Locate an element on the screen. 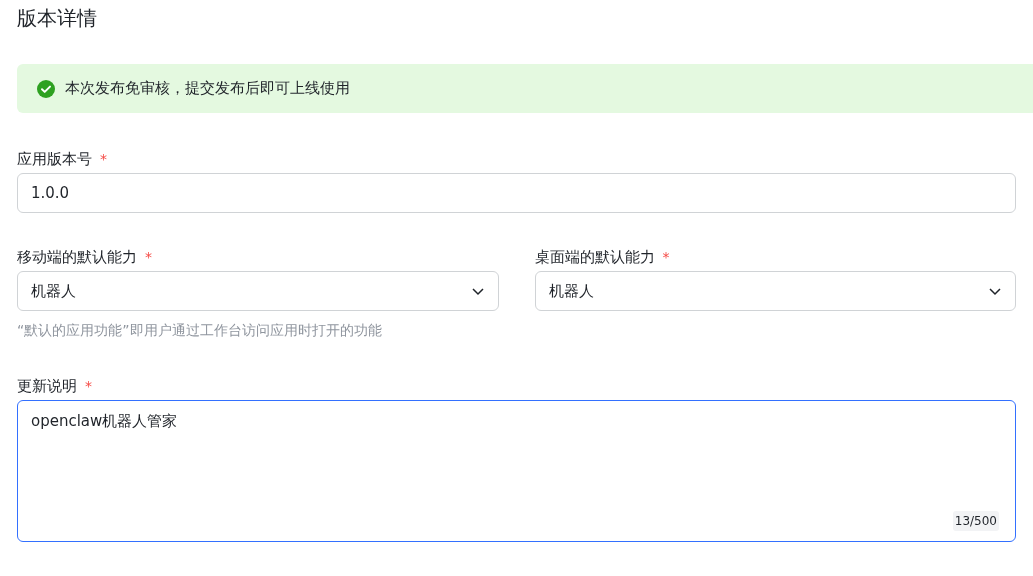 The height and width of the screenshot is (576, 1033). check-circle-icon is located at coordinates (46, 88).